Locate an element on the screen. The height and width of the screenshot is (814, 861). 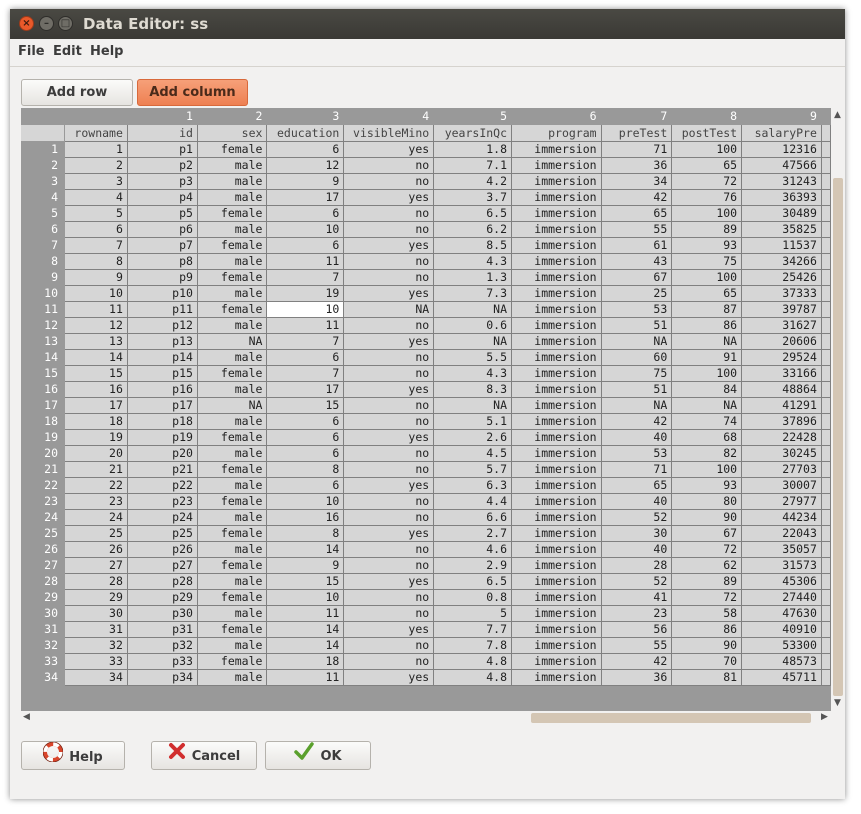
cell-salarypre: 48573 is located at coordinates (781, 661).